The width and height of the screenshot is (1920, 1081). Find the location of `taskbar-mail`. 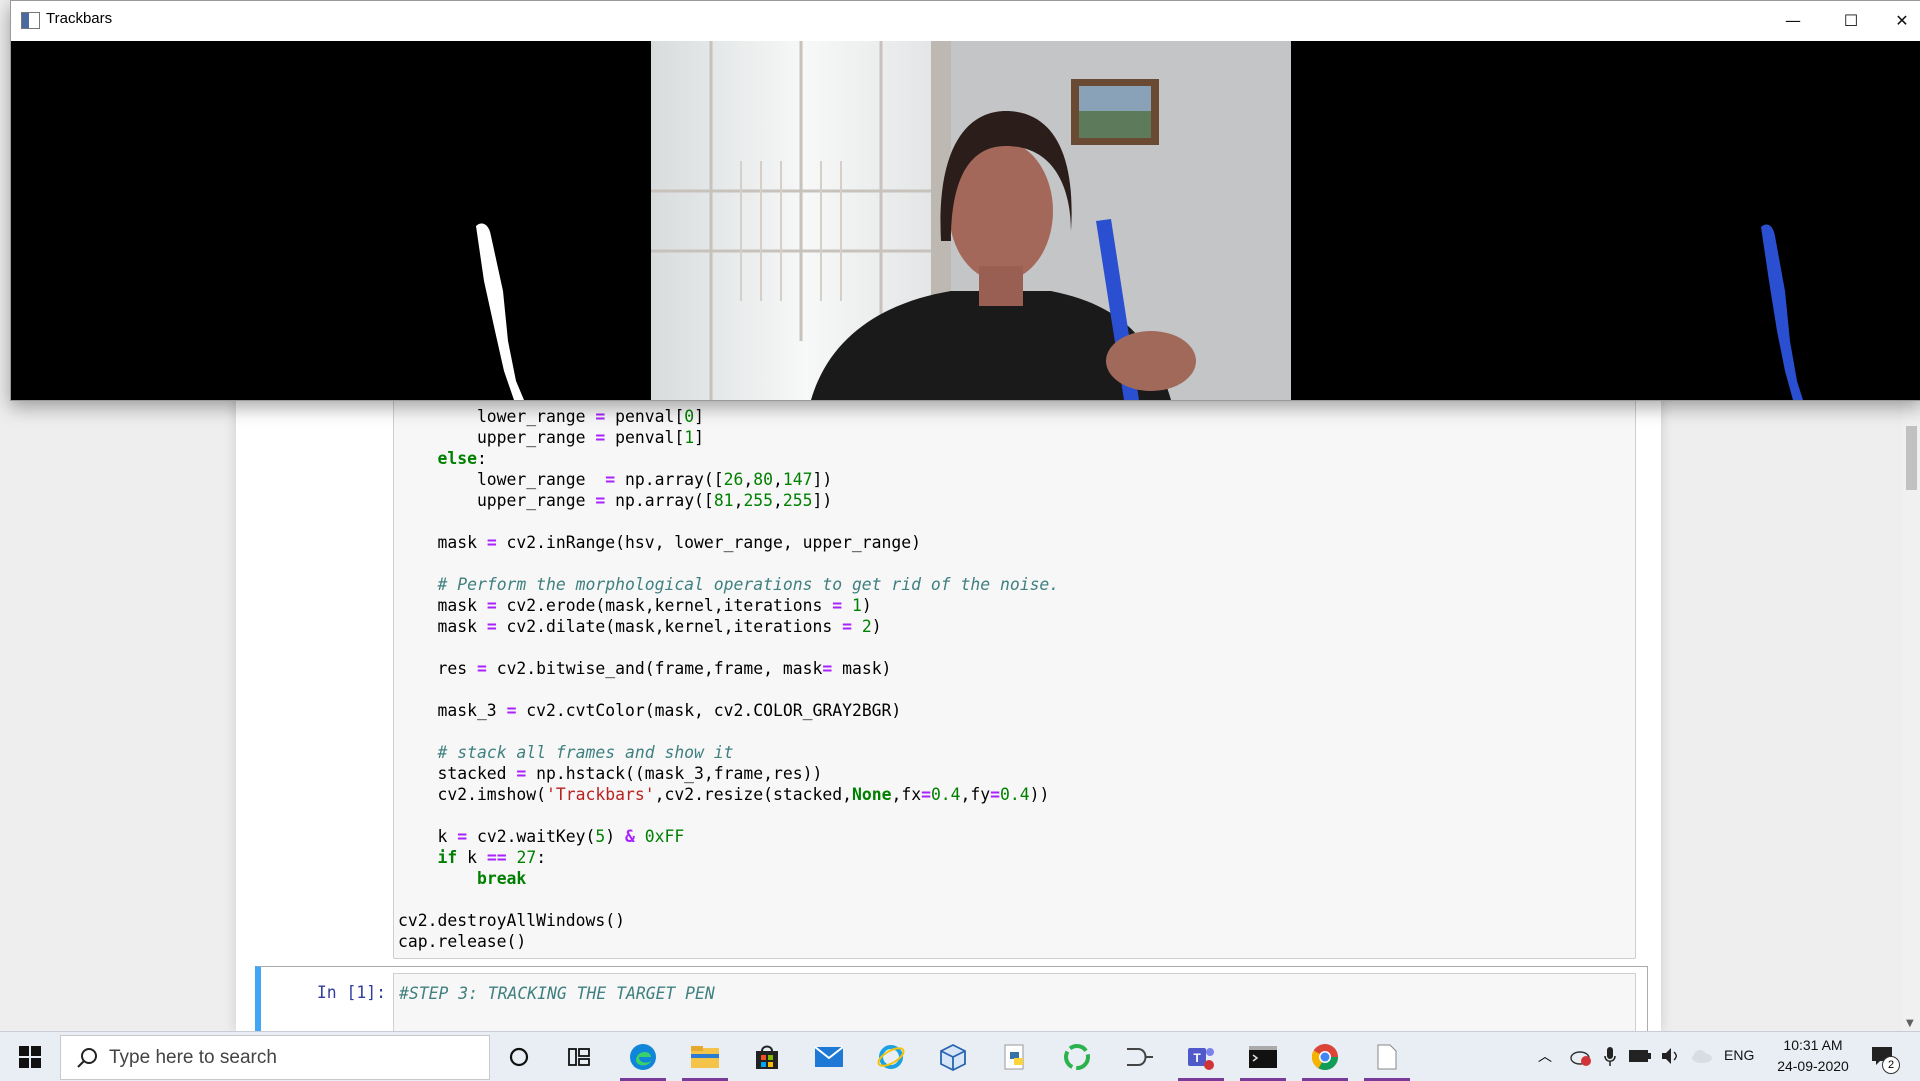

taskbar-mail is located at coordinates (829, 1056).